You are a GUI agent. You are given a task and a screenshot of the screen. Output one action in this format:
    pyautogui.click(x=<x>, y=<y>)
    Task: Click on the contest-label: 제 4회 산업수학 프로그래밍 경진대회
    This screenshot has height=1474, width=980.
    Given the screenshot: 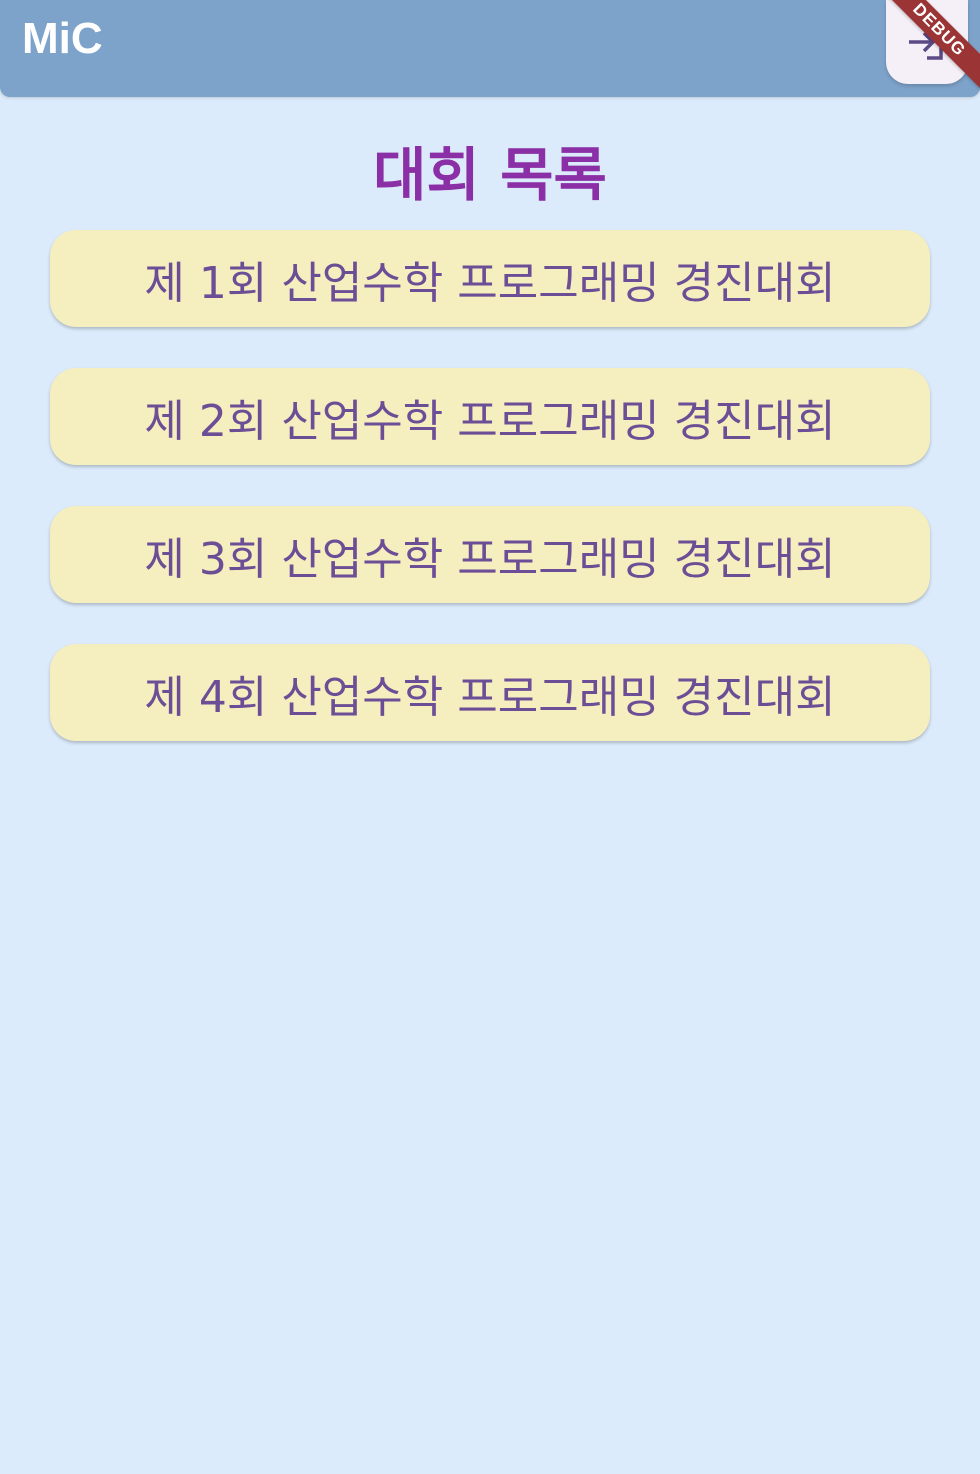 What is the action you would take?
    pyautogui.click(x=490, y=697)
    